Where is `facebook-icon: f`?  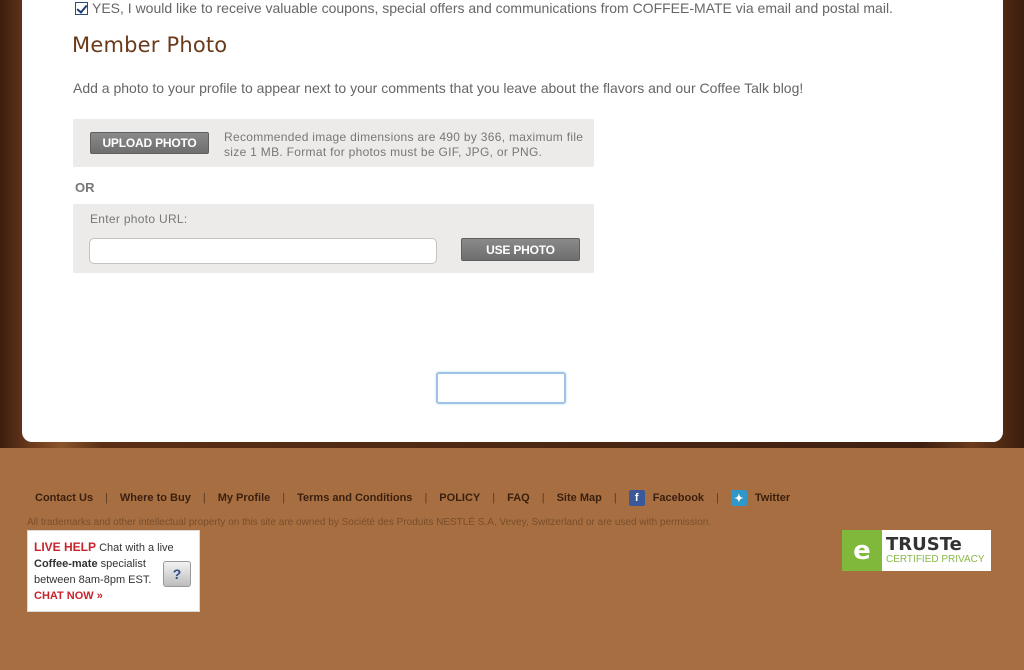 facebook-icon: f is located at coordinates (636, 498).